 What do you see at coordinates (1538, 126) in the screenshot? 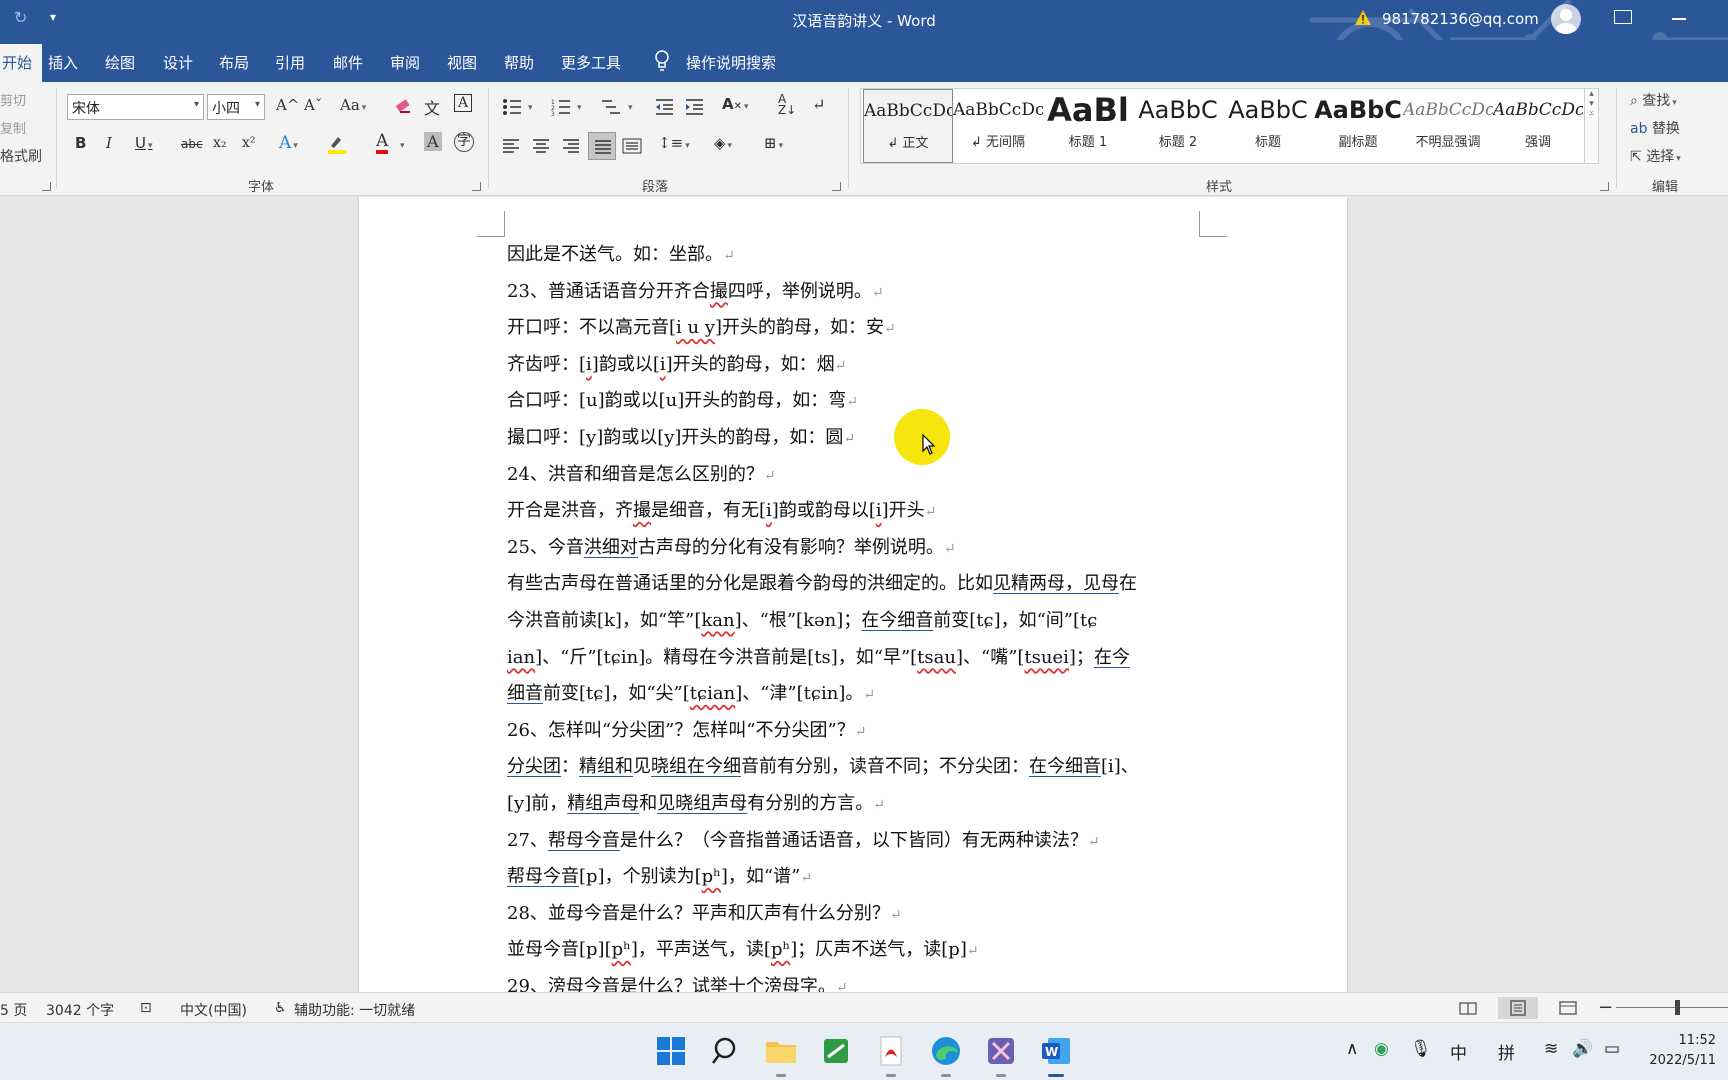
I see `style-emphasis: AaBbCcDc 强调` at bounding box center [1538, 126].